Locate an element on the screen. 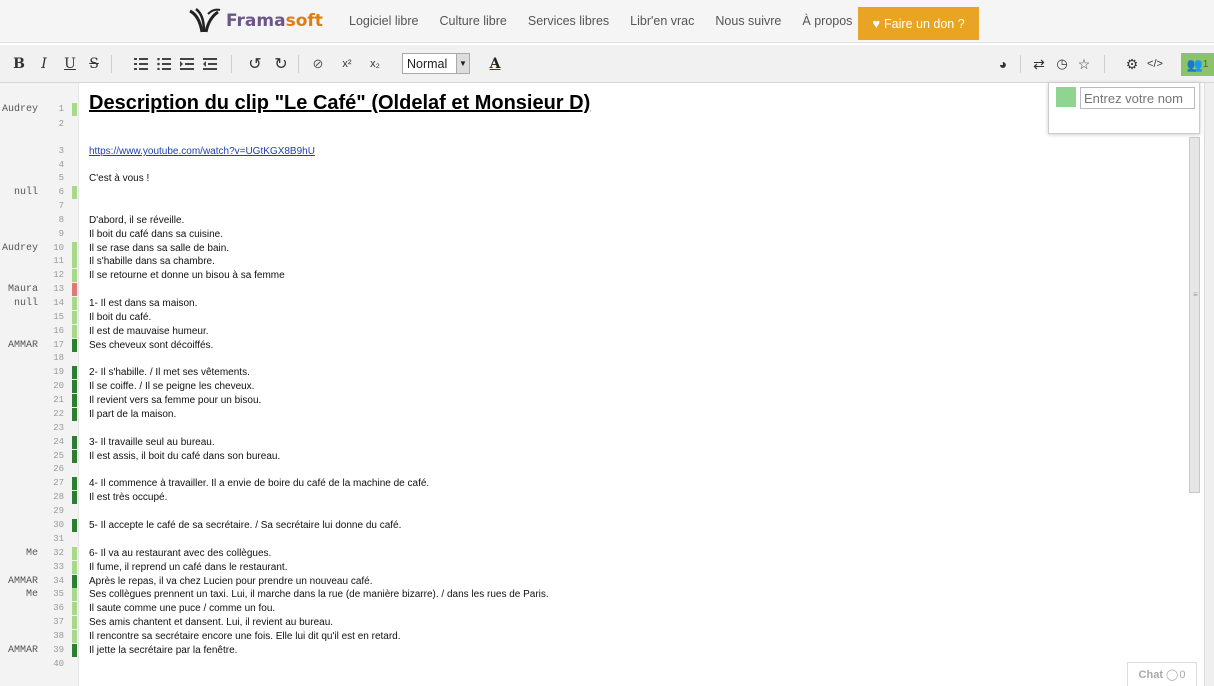 This screenshot has width=1214, height=686. star-button: ☆ is located at coordinates (1084, 64).